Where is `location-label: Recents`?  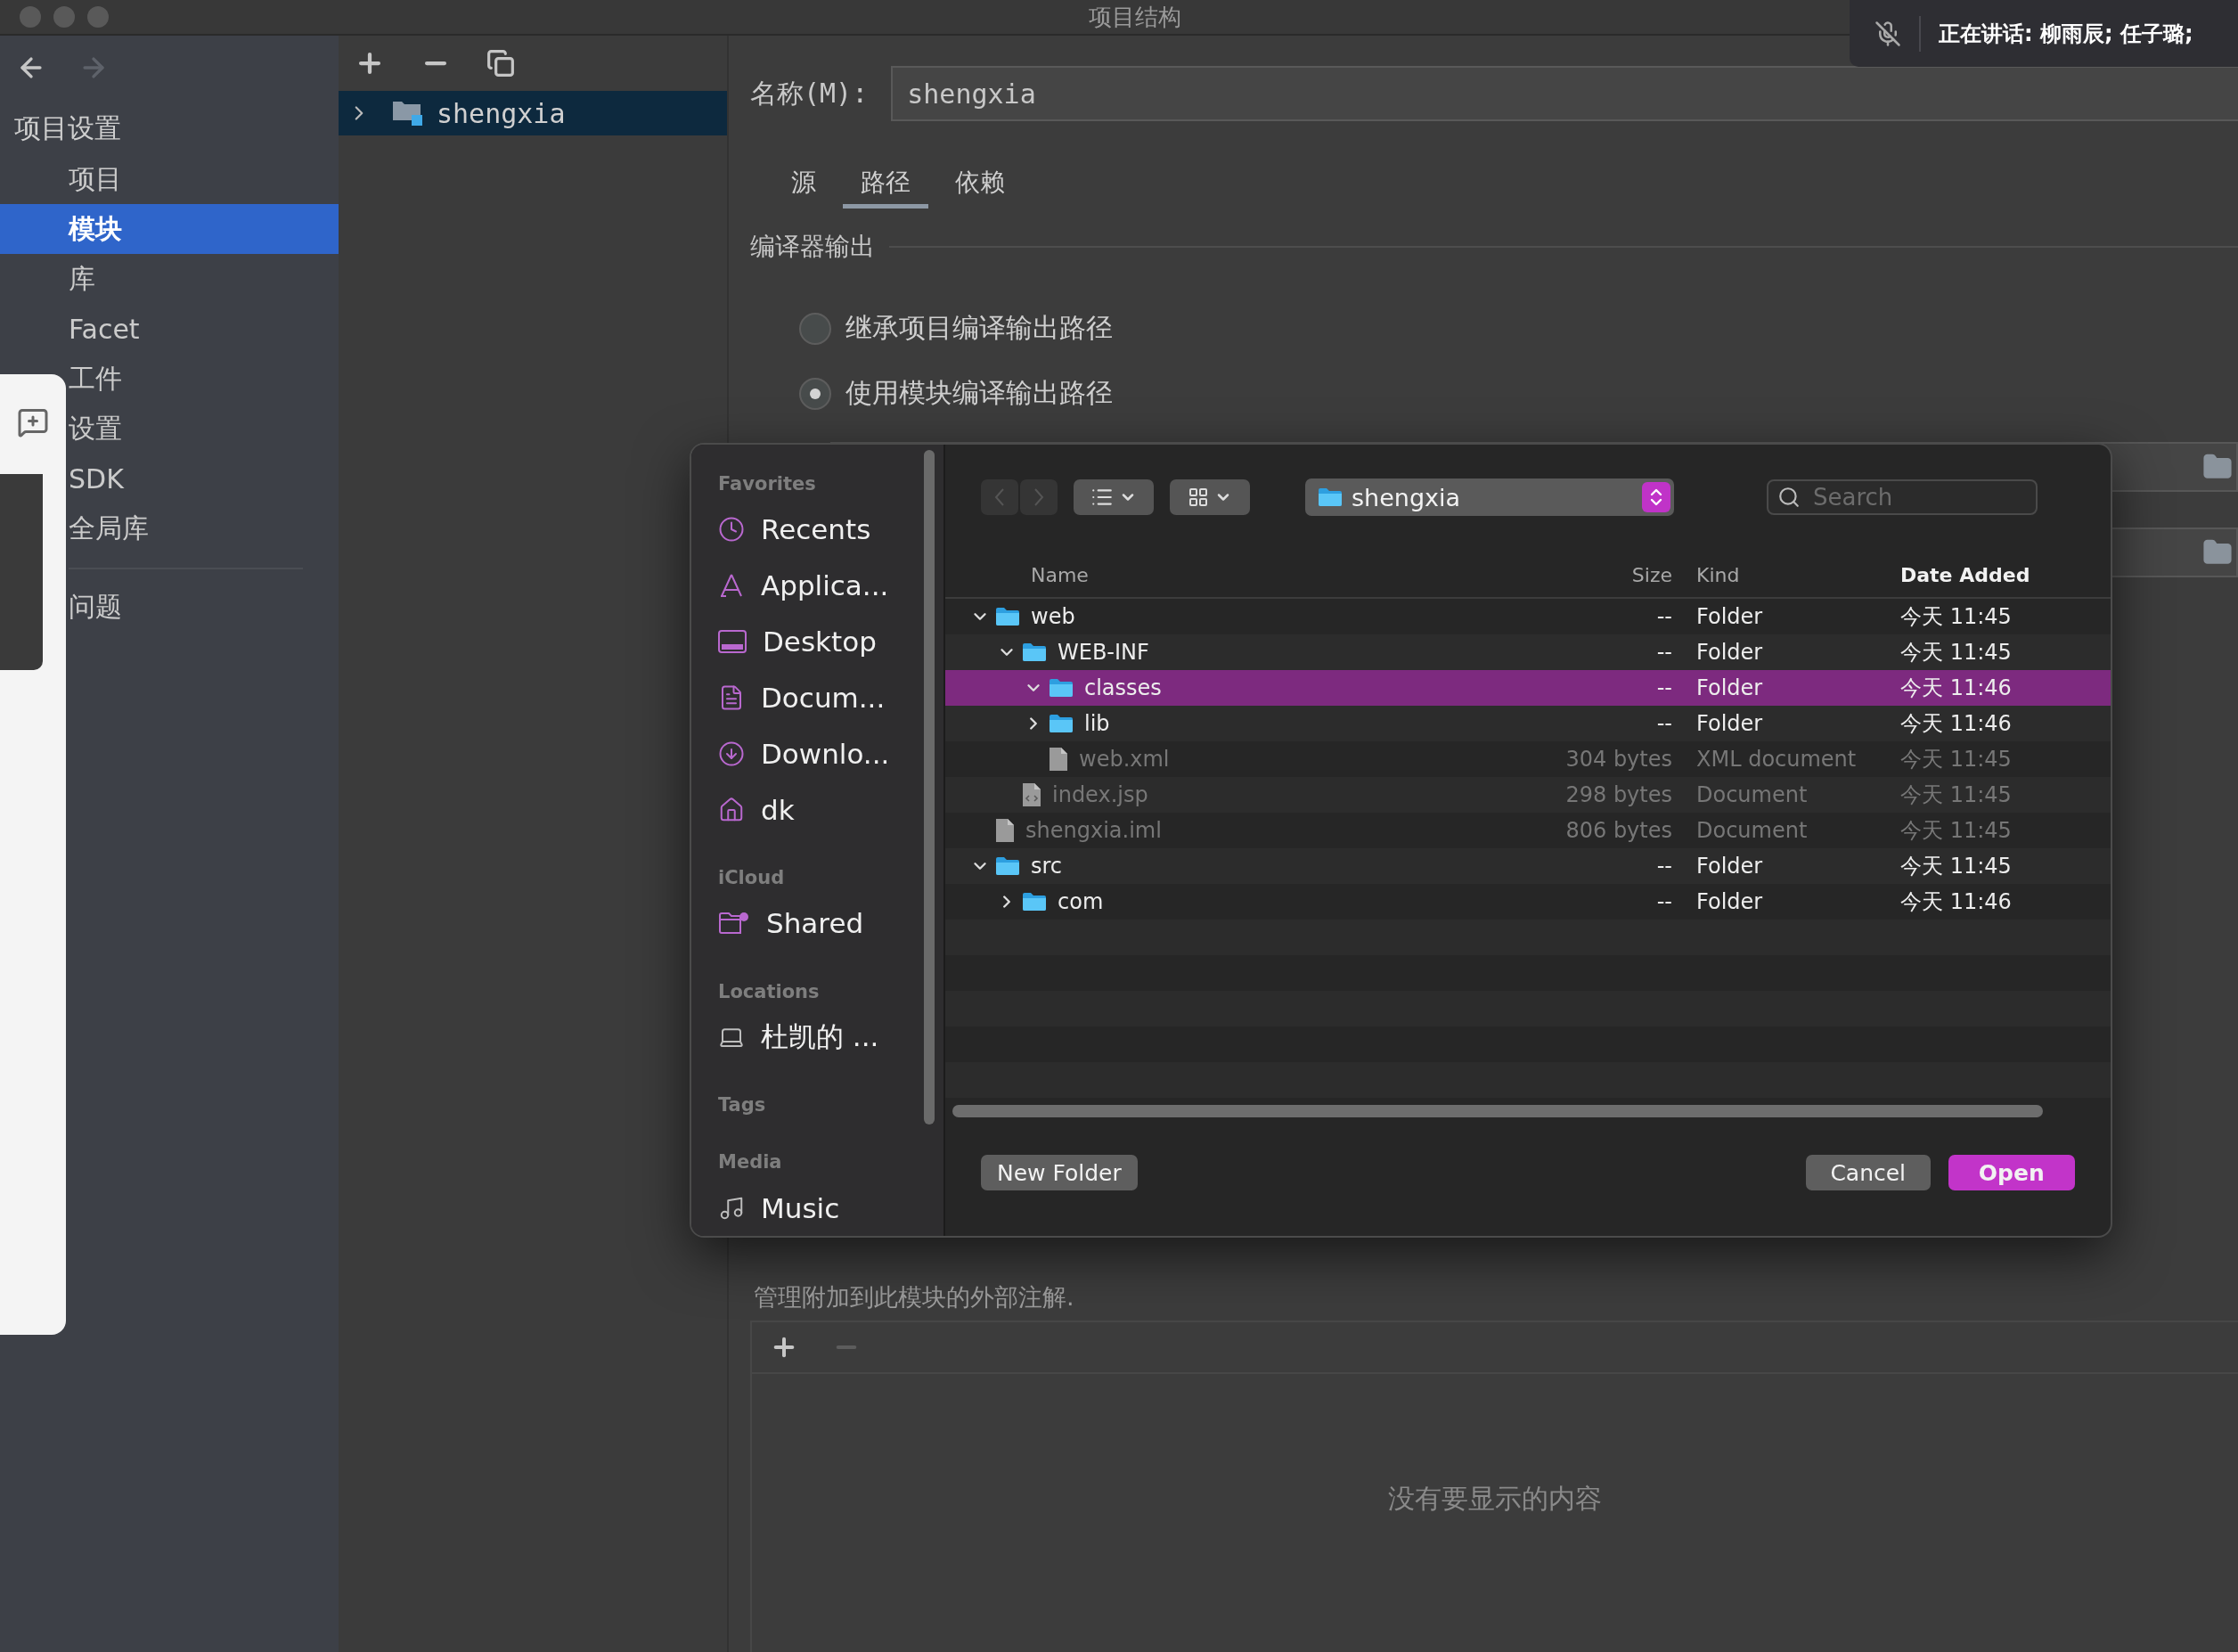
location-label: Recents is located at coordinates (816, 528).